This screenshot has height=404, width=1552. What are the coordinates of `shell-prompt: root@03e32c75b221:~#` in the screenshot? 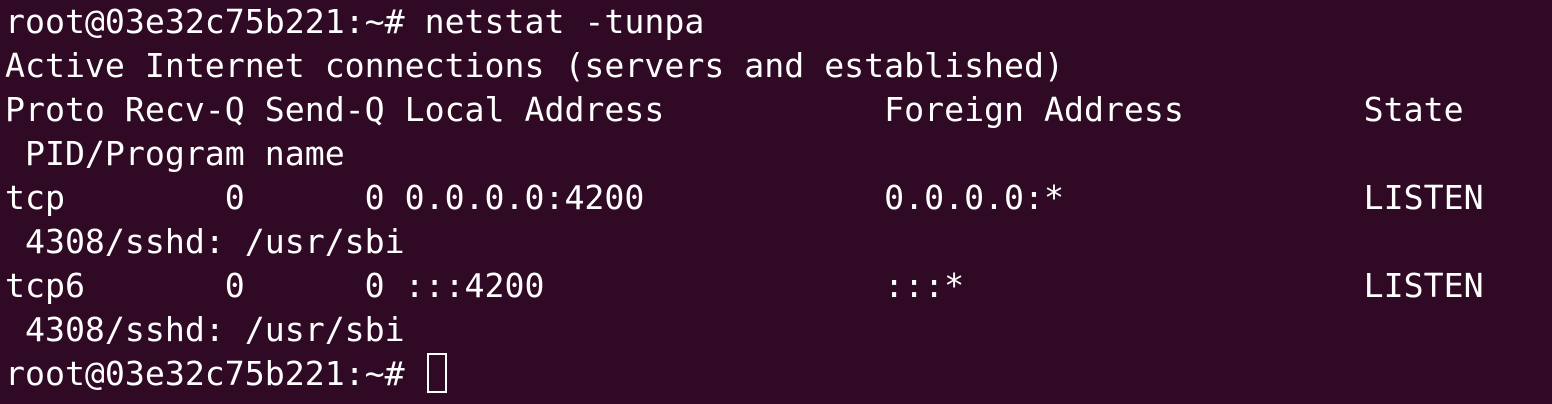 It's located at (215, 373).